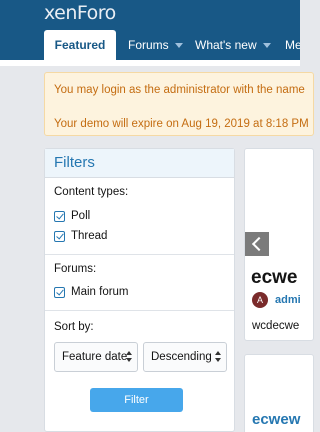 This screenshot has width=320, height=432. Describe the element at coordinates (260, 300) in the screenshot. I see `avatar: A` at that location.